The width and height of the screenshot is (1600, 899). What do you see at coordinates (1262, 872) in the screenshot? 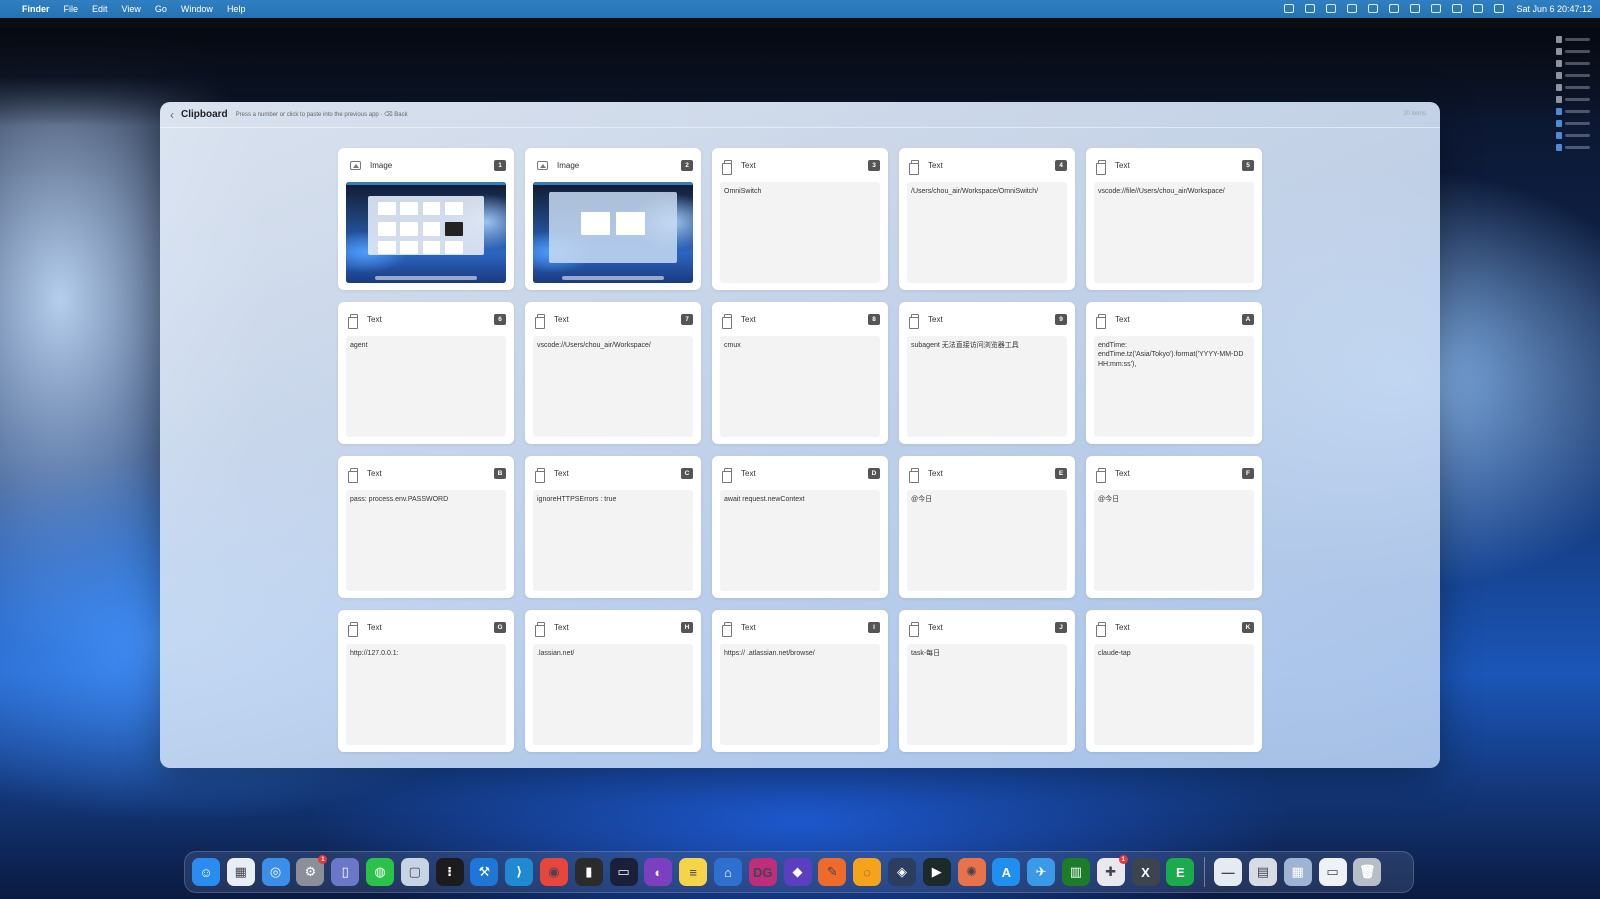
I see `documents-stack-icon: ▤` at bounding box center [1262, 872].